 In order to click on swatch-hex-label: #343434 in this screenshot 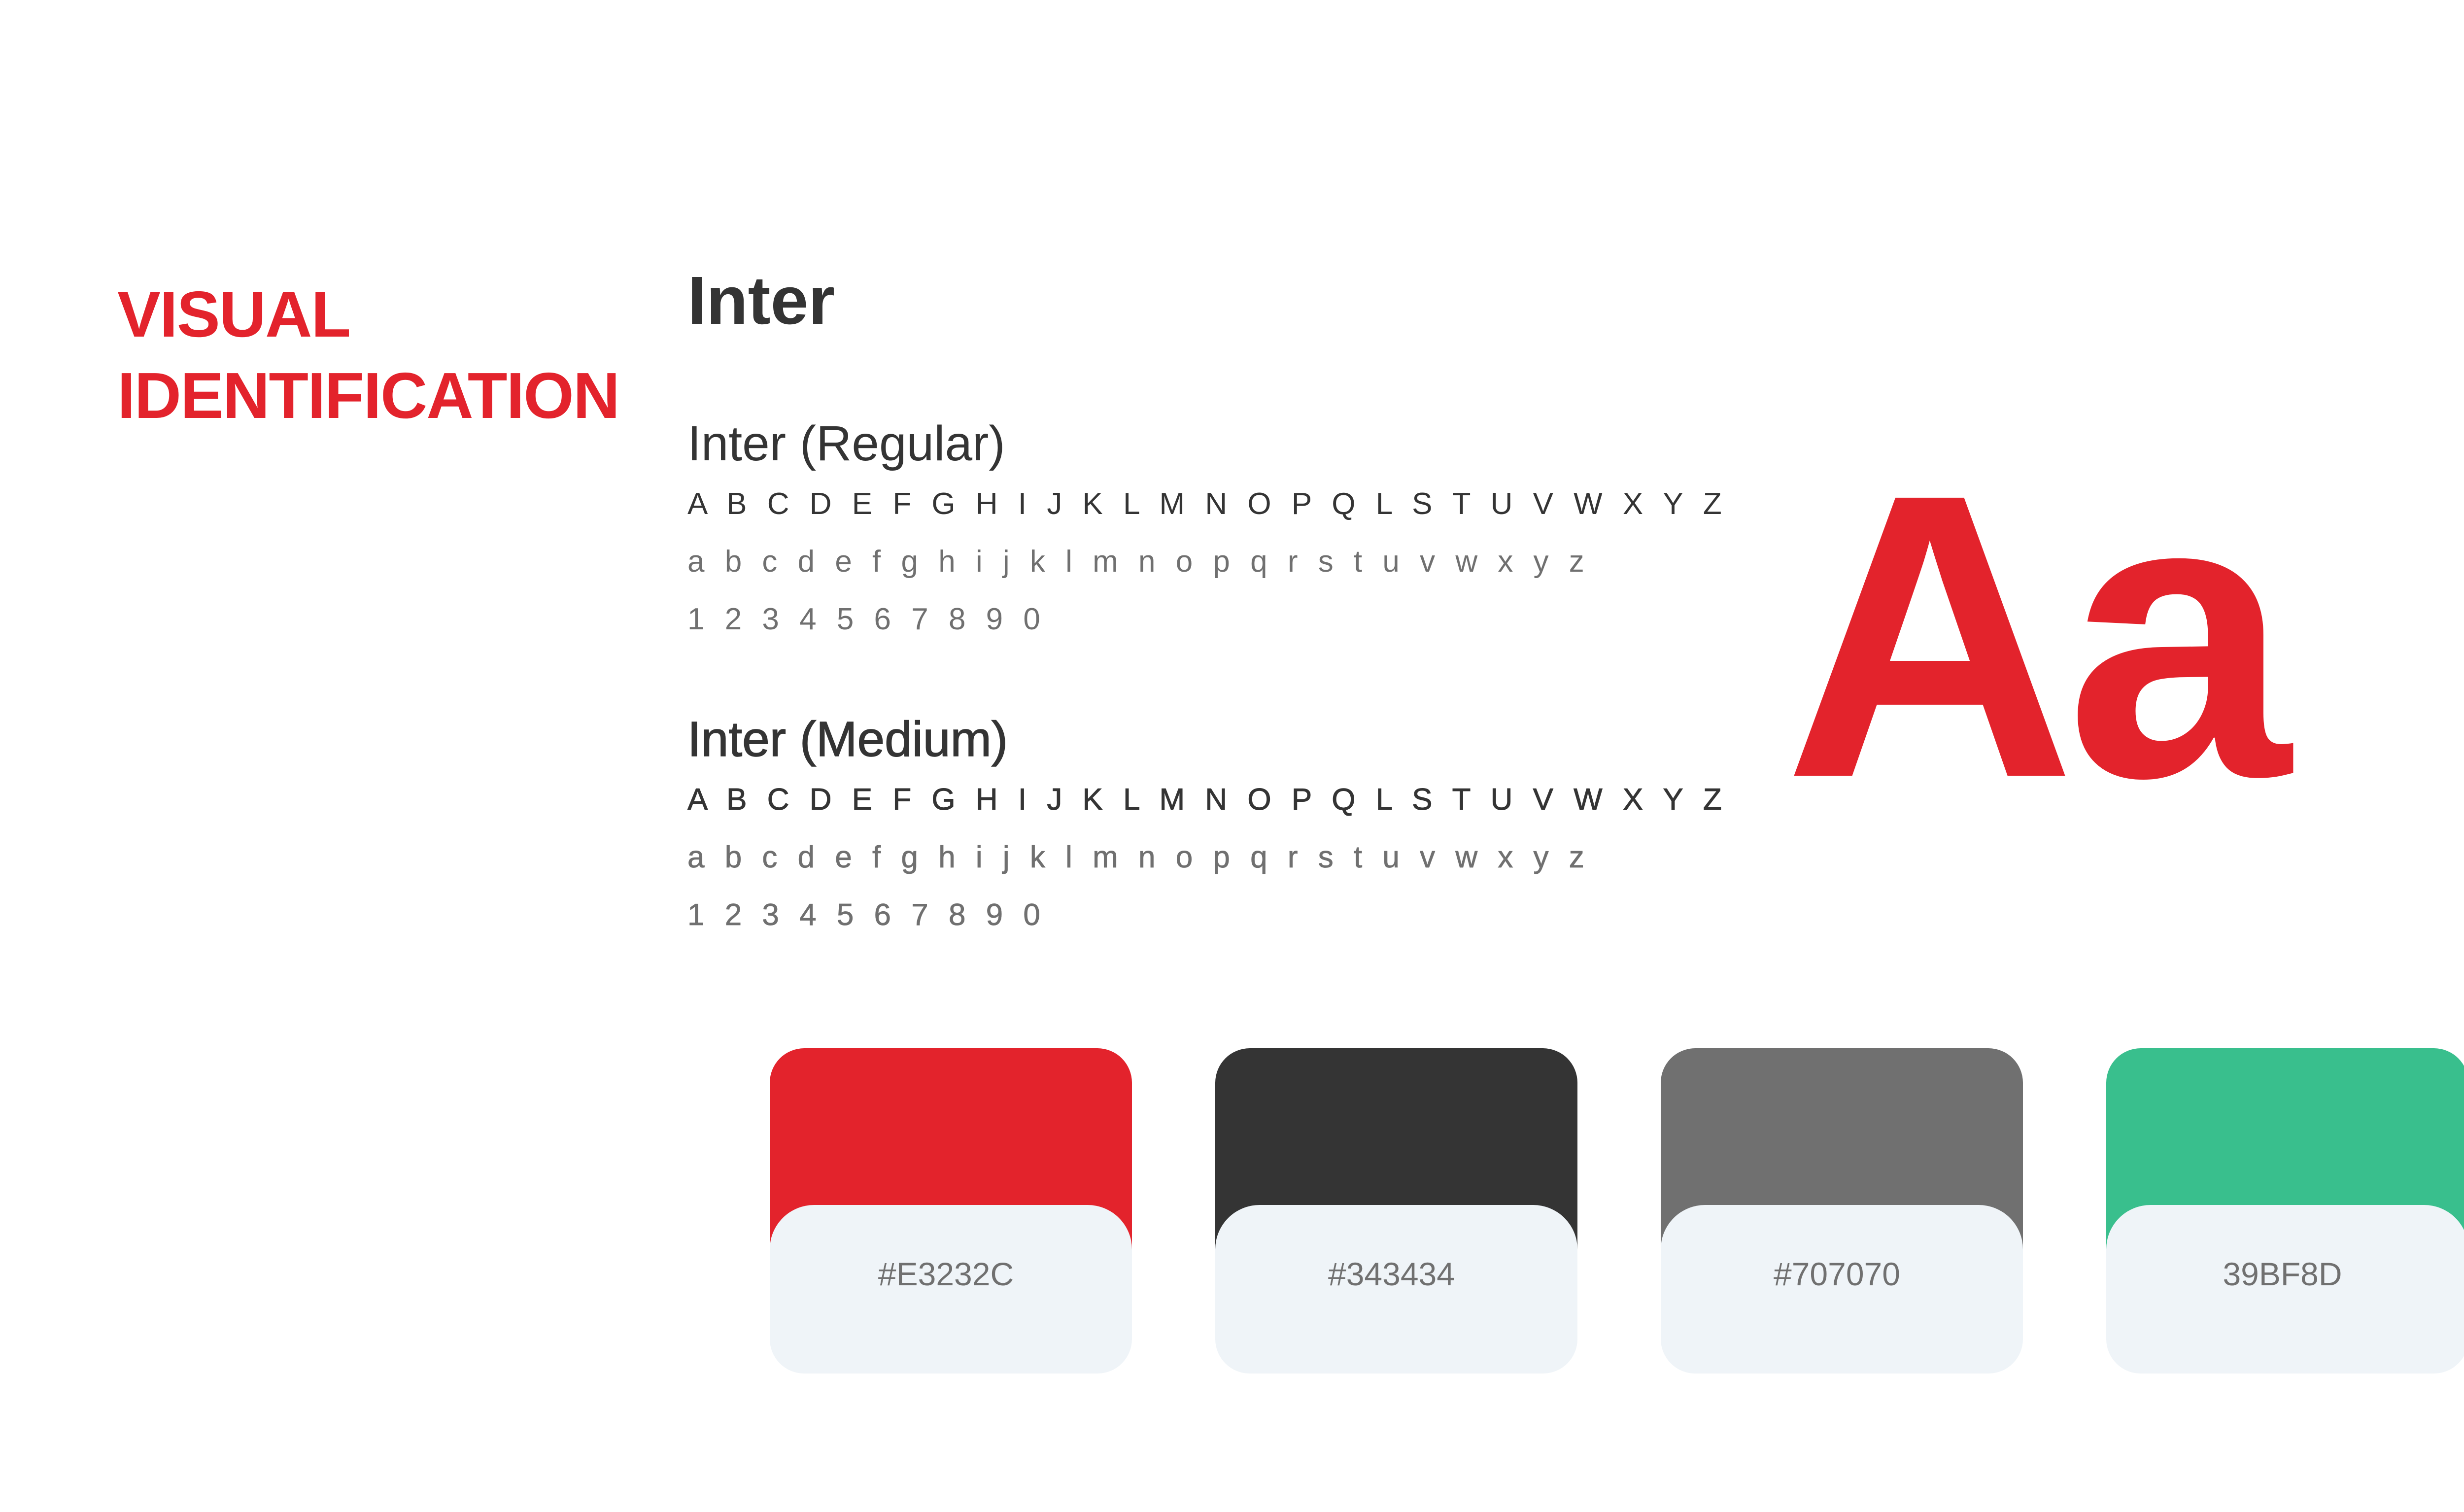, I will do `click(1391, 1274)`.